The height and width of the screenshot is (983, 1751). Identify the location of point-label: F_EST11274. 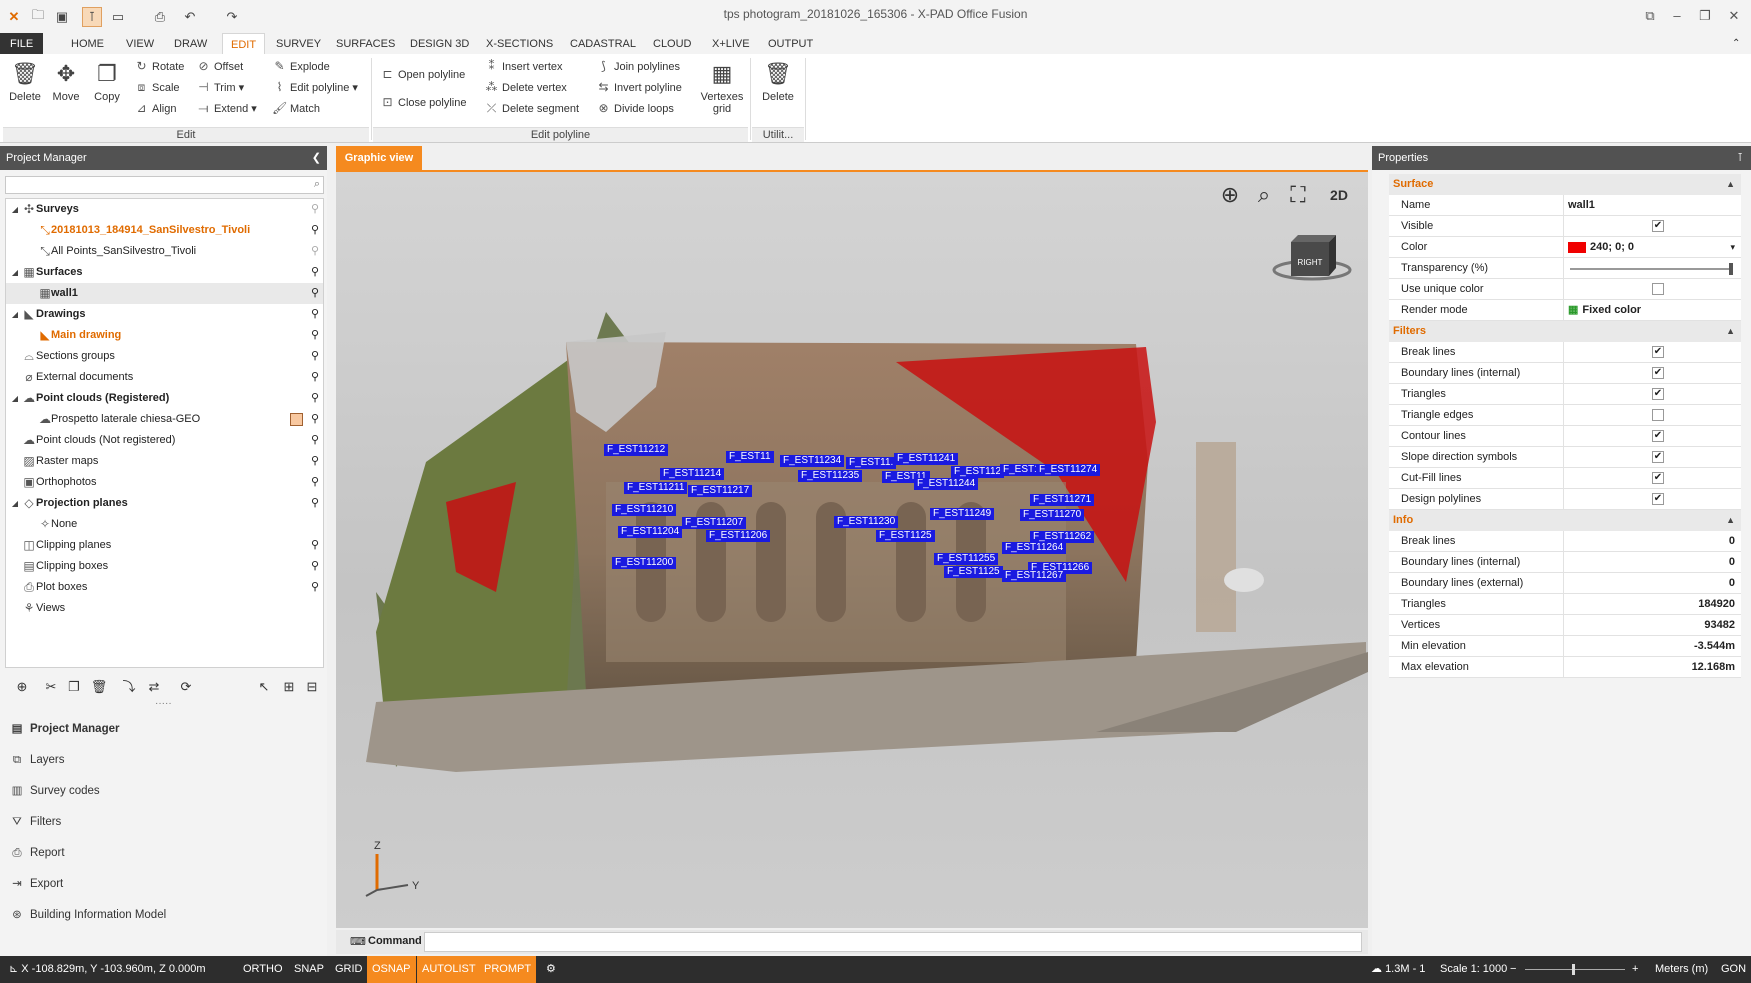
(1068, 470).